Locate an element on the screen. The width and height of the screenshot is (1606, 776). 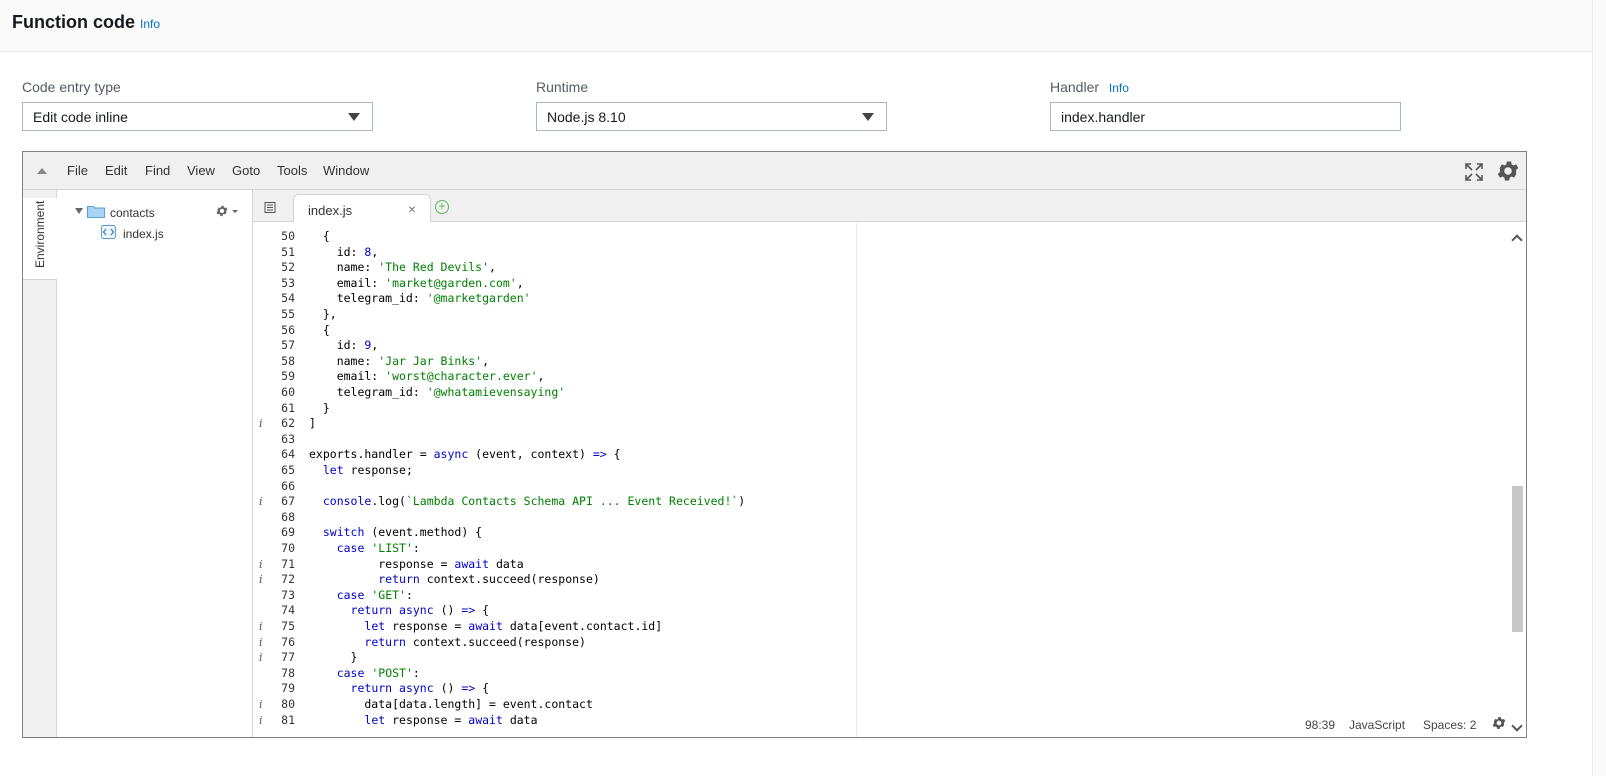
code-line: 60 telegram_id: '@whatamievensaying' is located at coordinates (873, 393).